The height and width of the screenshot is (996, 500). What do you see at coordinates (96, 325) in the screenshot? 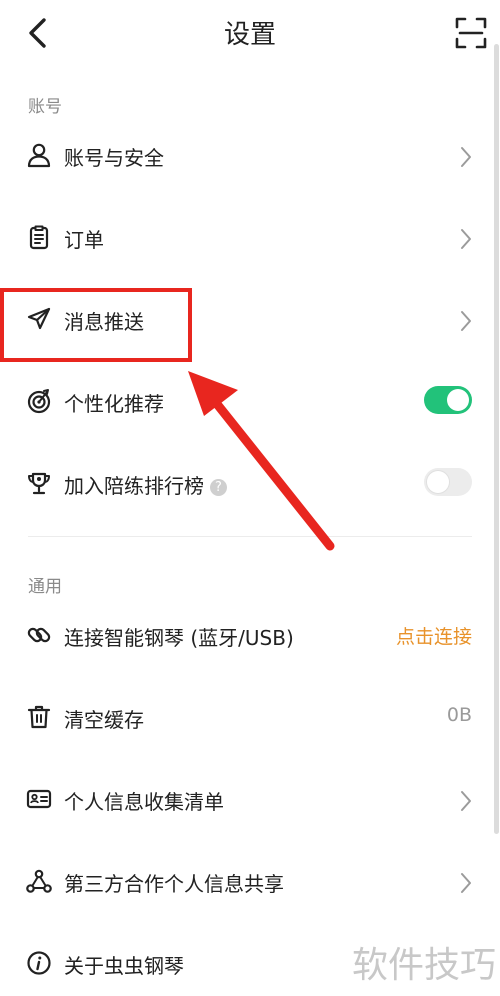
I see `annotation-highlight-box` at bounding box center [96, 325].